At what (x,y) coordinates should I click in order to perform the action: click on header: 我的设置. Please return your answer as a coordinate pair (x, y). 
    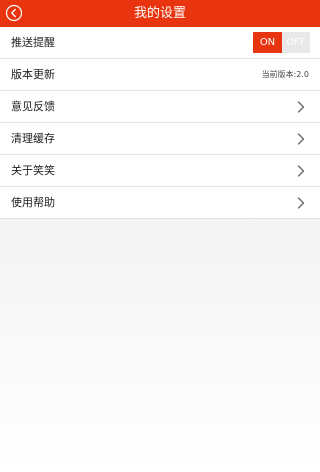
    Looking at the image, I should click on (160, 13).